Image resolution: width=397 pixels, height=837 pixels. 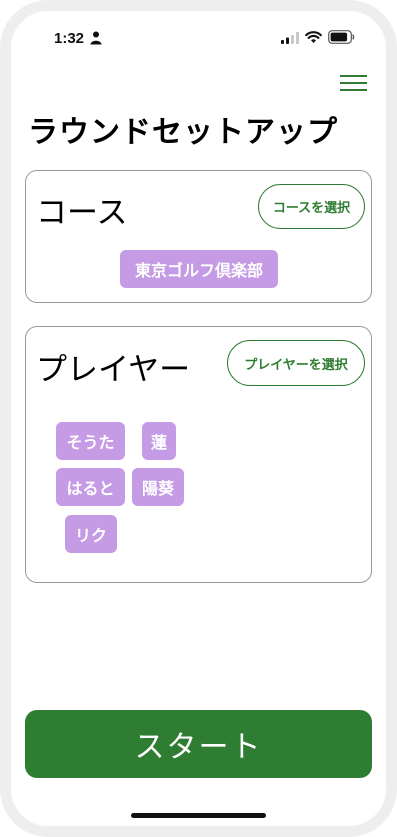 I want to click on signal-icon, so click(x=290, y=38).